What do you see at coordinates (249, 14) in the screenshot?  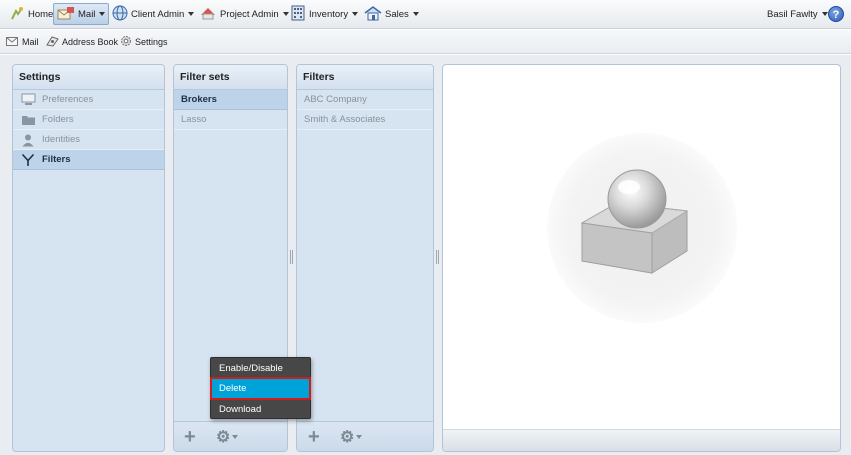 I see `nav-project-admin-label: Project Admin` at bounding box center [249, 14].